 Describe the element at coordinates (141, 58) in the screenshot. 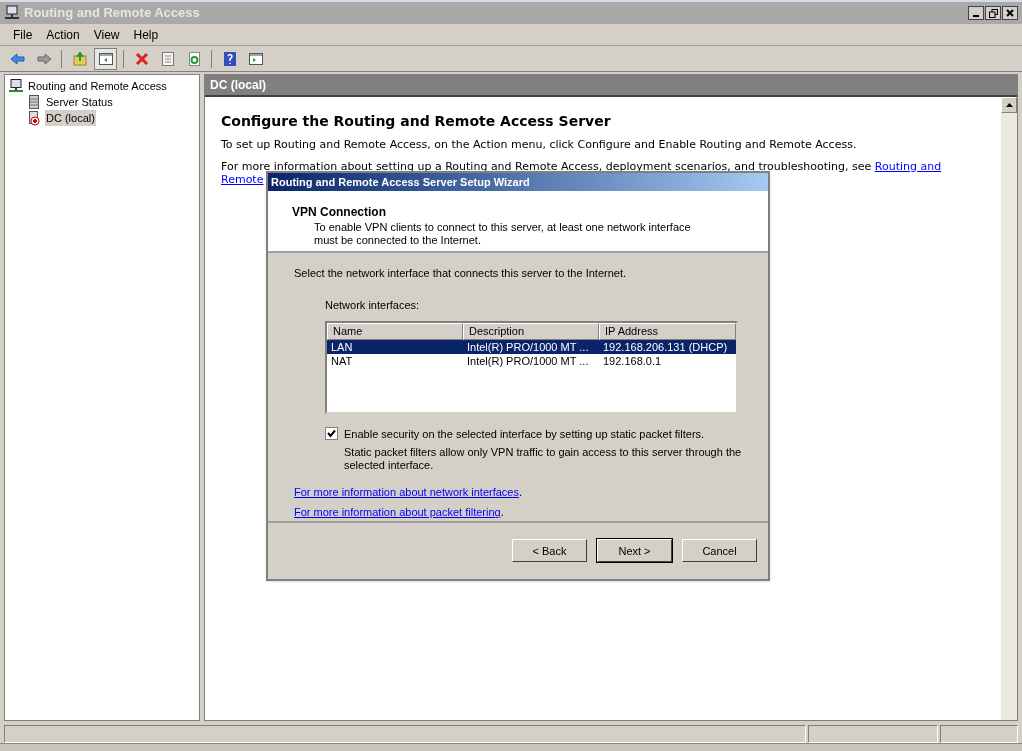

I see `delete-icon` at that location.